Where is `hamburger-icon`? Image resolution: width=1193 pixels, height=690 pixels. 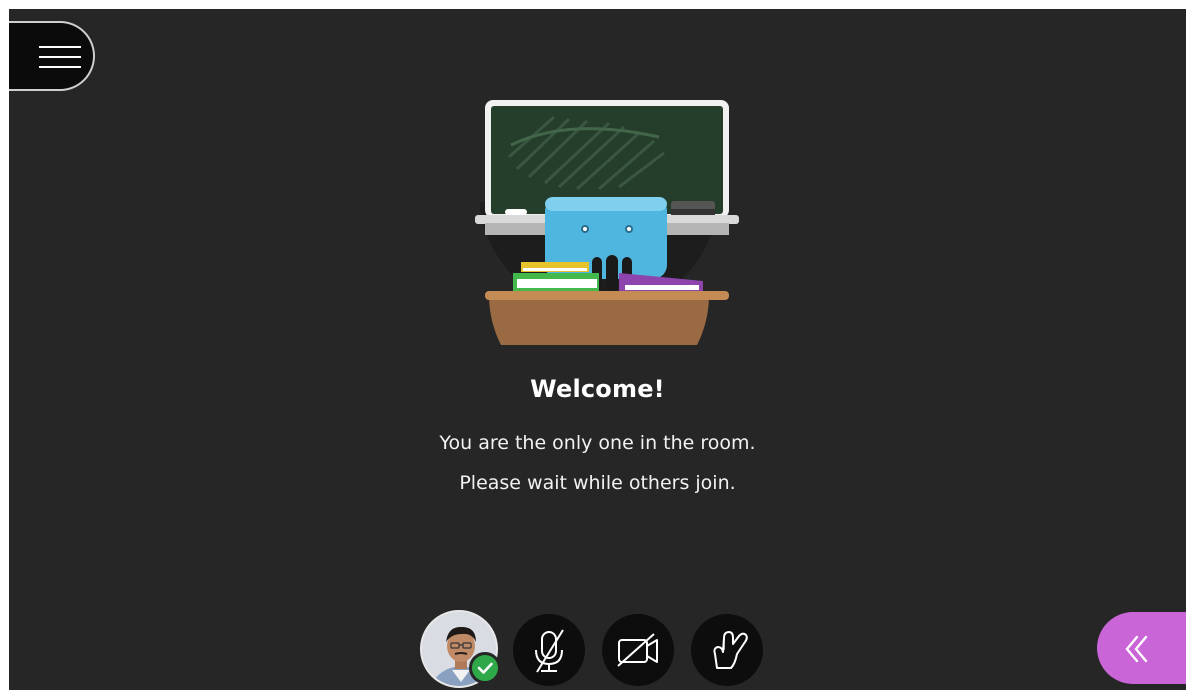
hamburger-icon is located at coordinates (60, 57).